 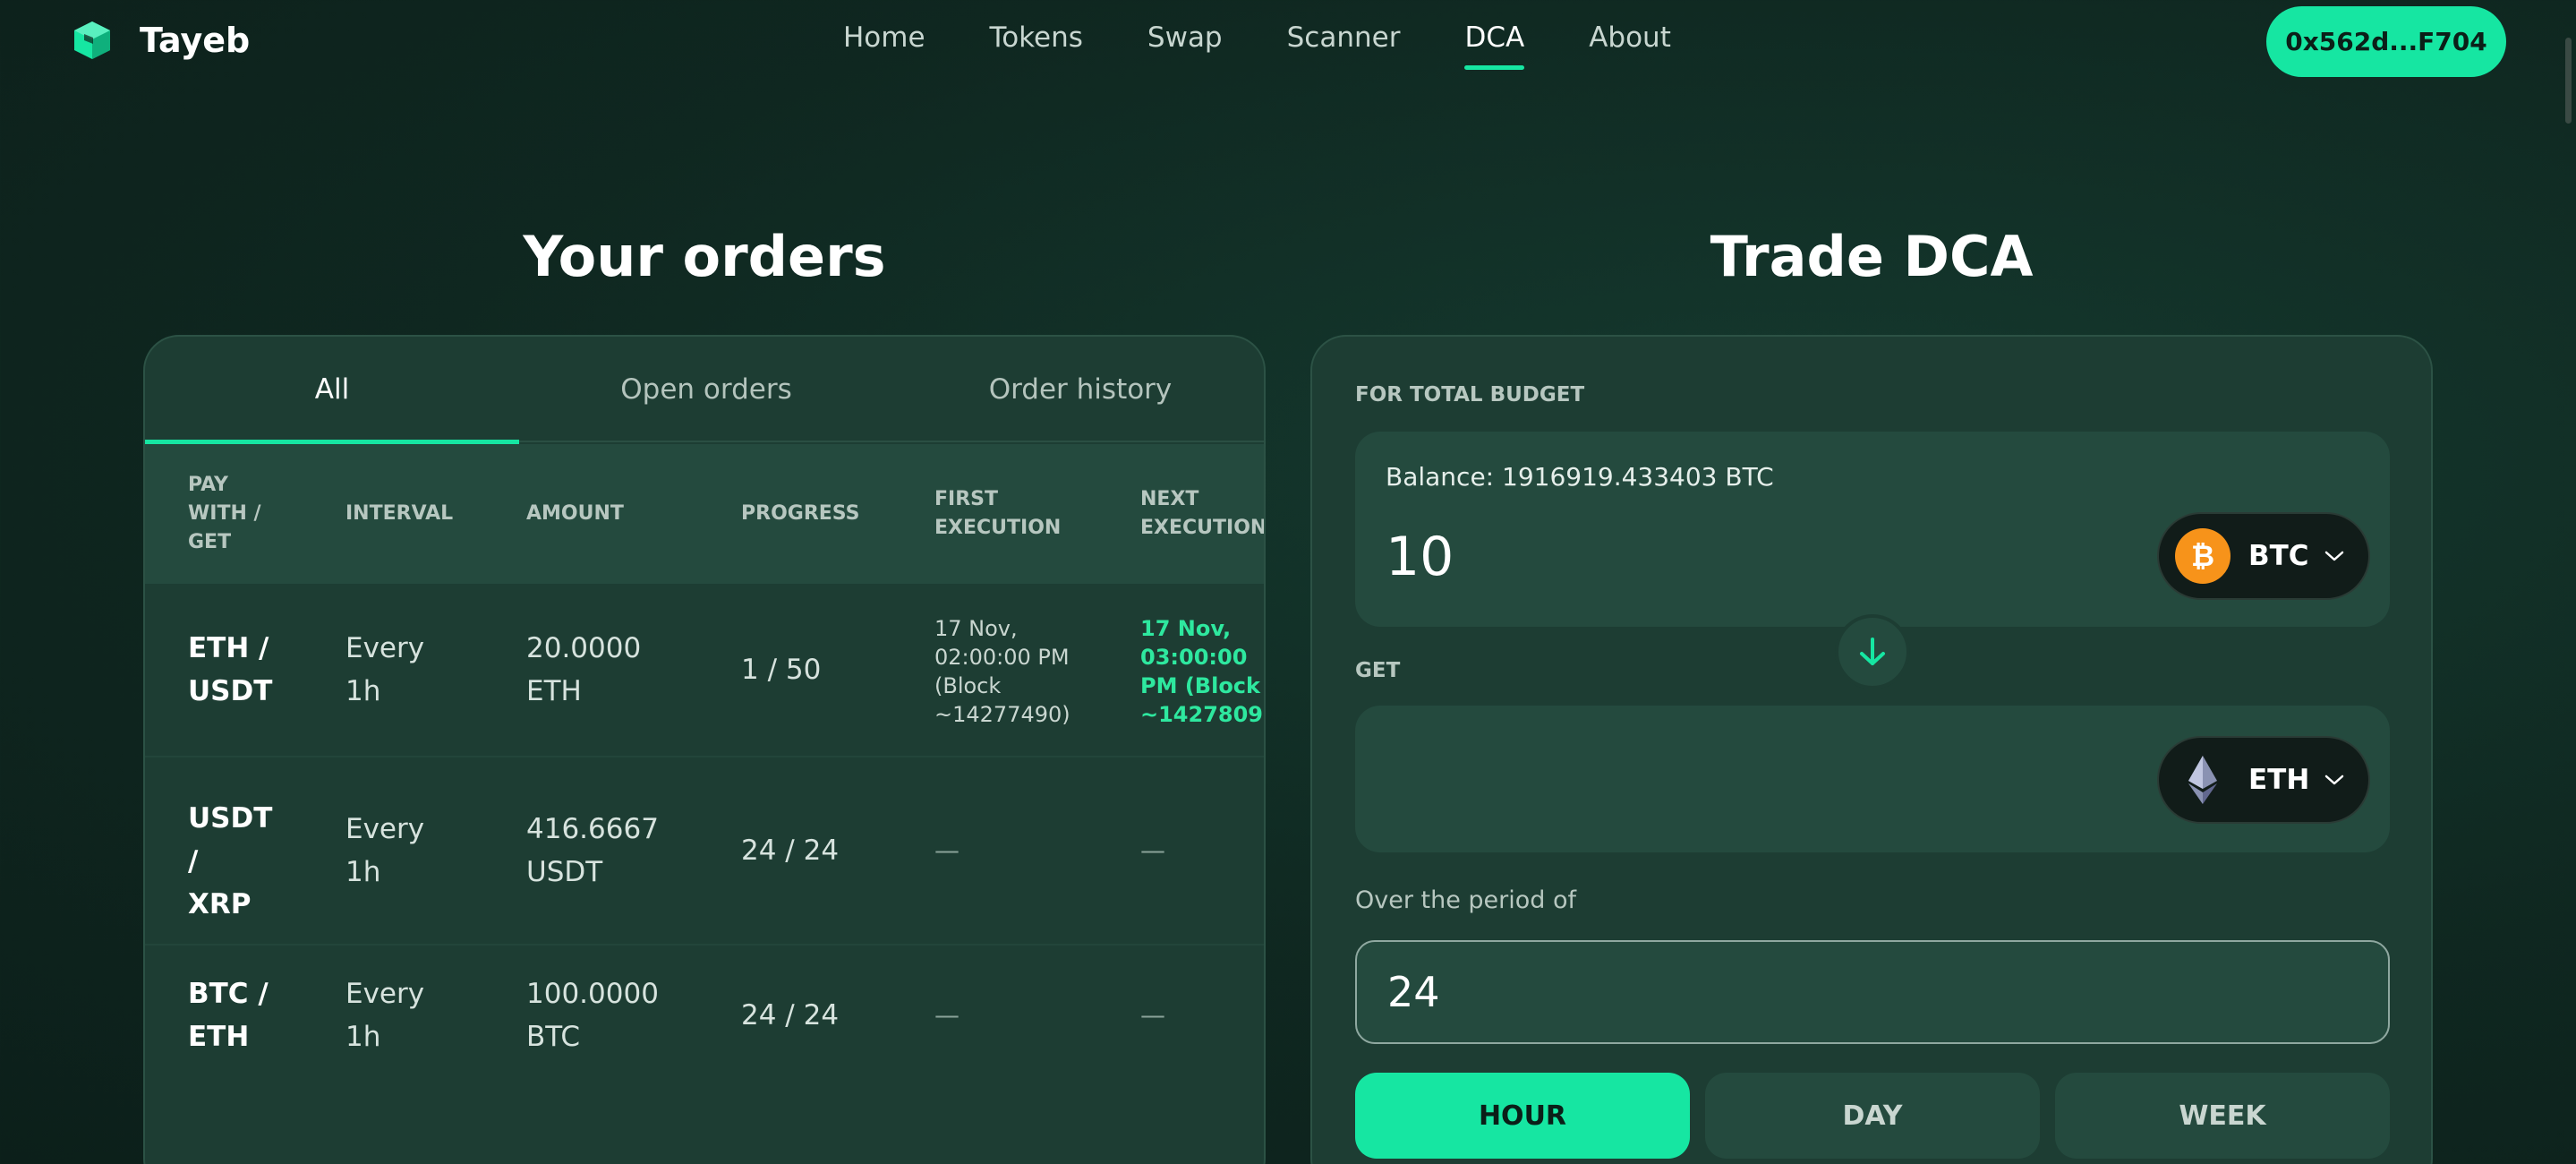 I want to click on period-input, so click(x=1872, y=992).